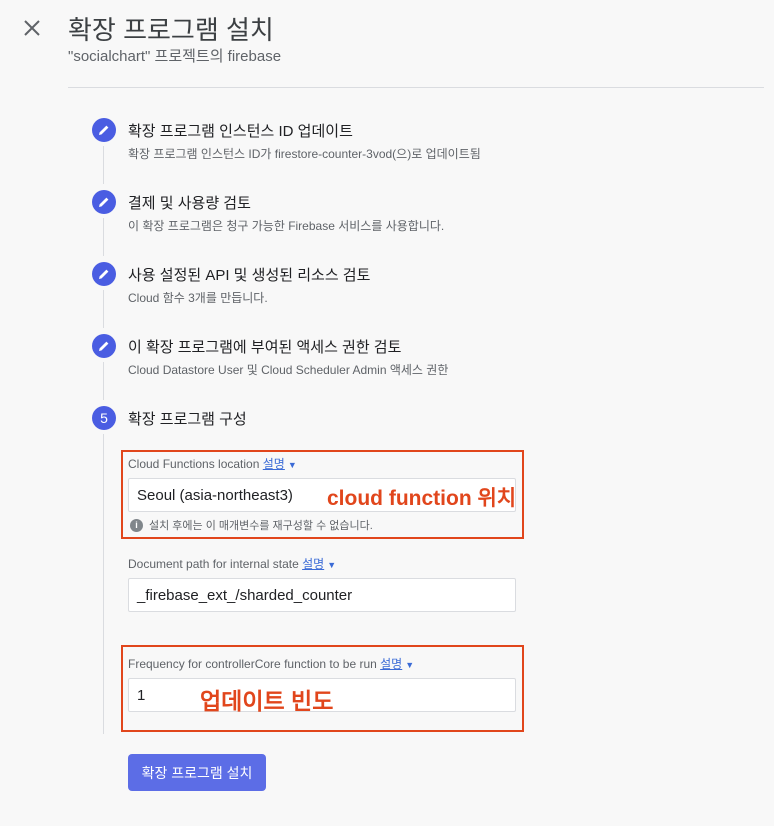 The width and height of the screenshot is (774, 826). I want to click on document-path-value: _firebase_ext_/sharded_counter, so click(245, 595).